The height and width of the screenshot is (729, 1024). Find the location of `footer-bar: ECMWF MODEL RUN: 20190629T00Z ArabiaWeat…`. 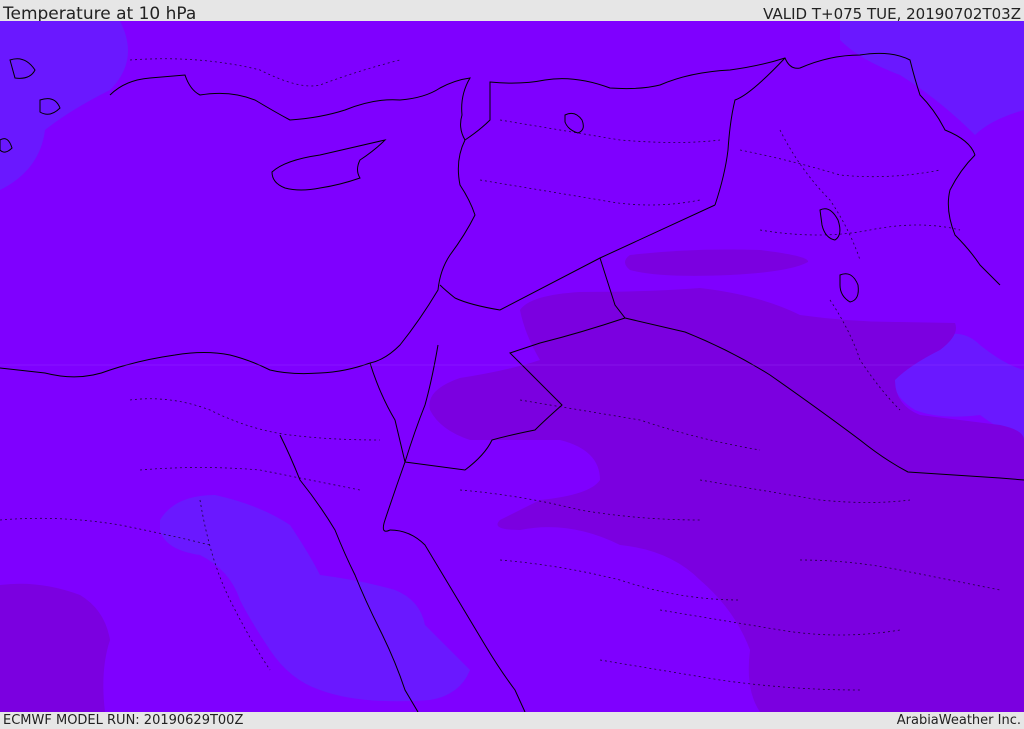

footer-bar: ECMWF MODEL RUN: 20190629T00Z ArabiaWeat… is located at coordinates (512, 720).